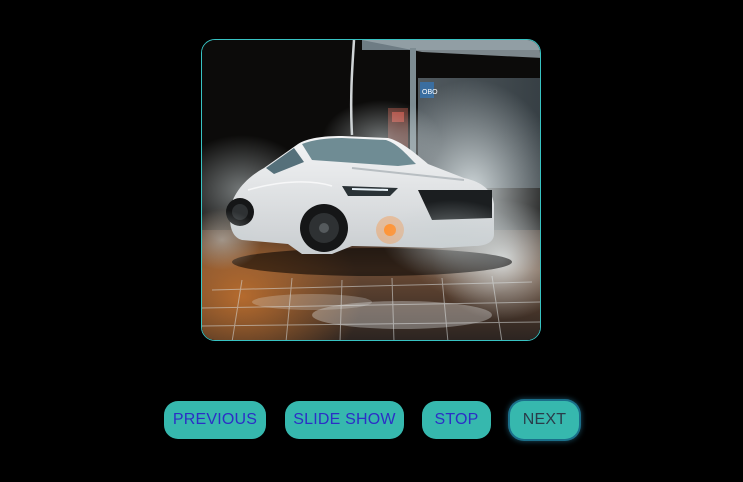 The width and height of the screenshot is (743, 482). I want to click on stop-button: STOP, so click(456, 420).